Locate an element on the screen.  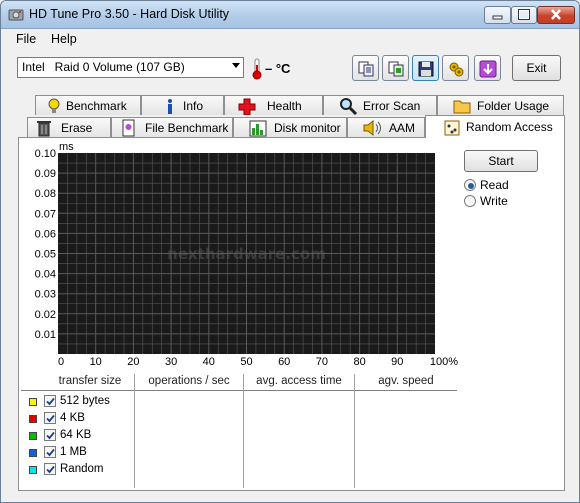
tab-info-label: Info is located at coordinates (193, 106).